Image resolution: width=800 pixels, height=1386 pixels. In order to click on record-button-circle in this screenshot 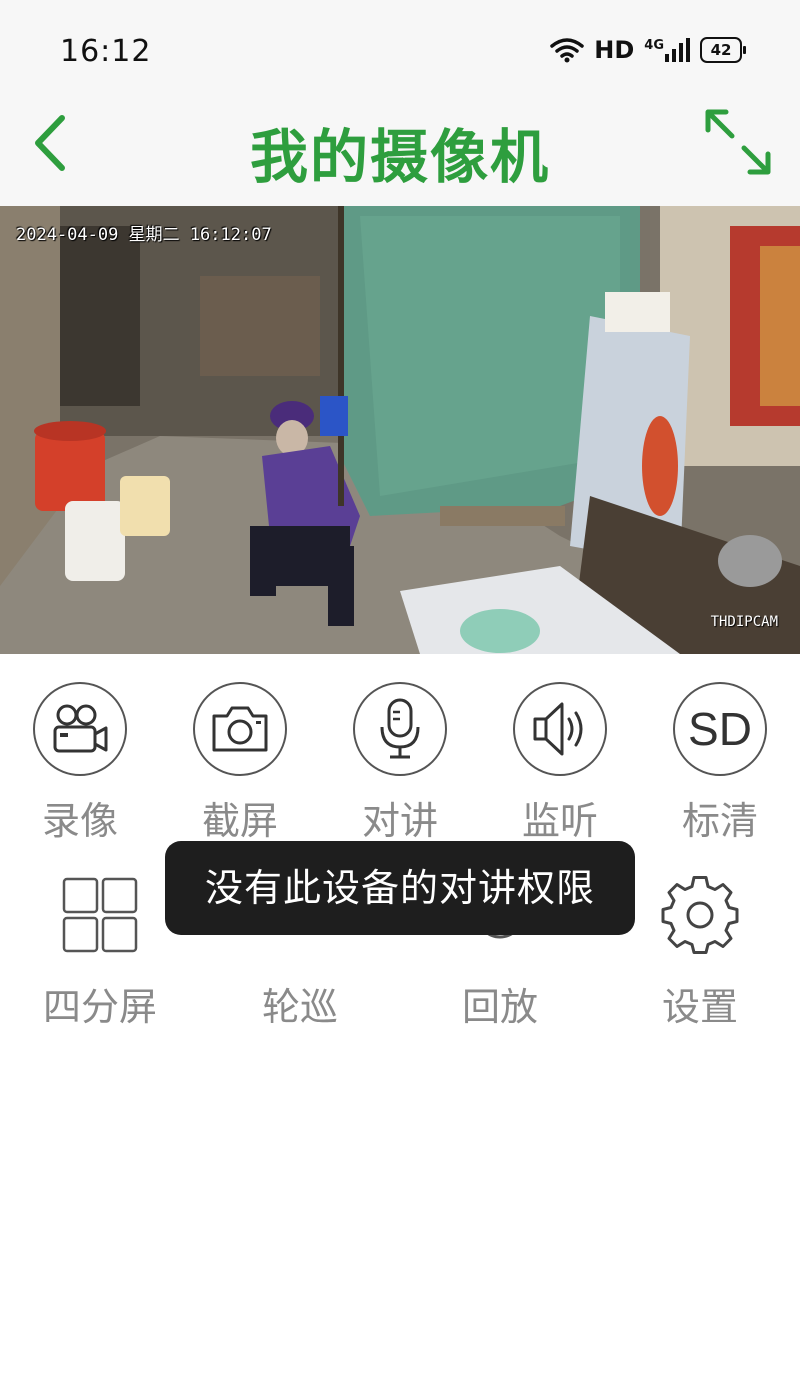, I will do `click(80, 729)`.